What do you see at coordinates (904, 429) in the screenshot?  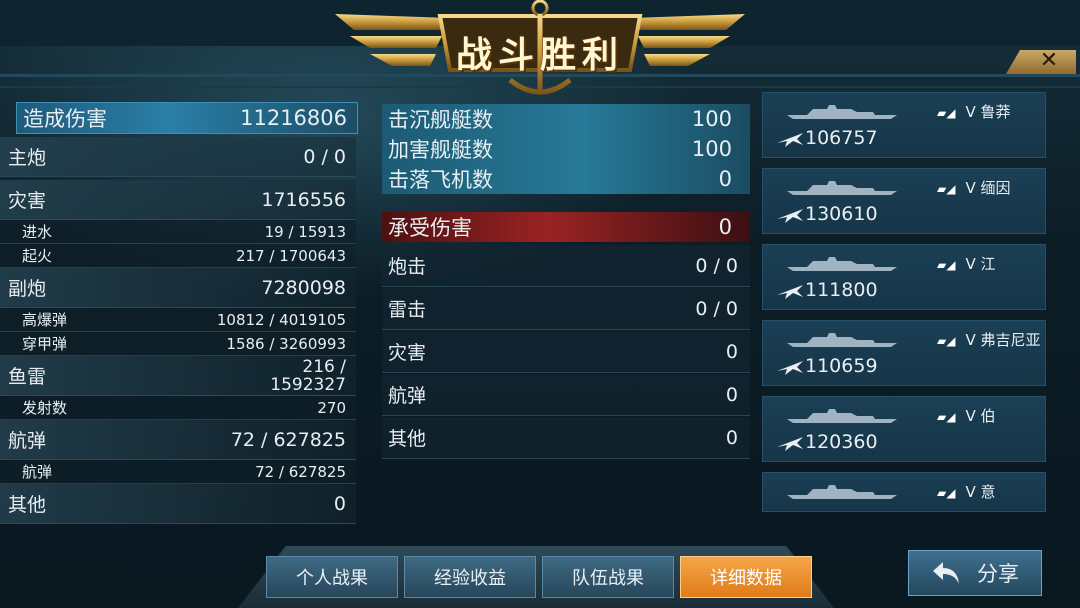 I see `ship-card: ▰◢ V 伯 120360` at bounding box center [904, 429].